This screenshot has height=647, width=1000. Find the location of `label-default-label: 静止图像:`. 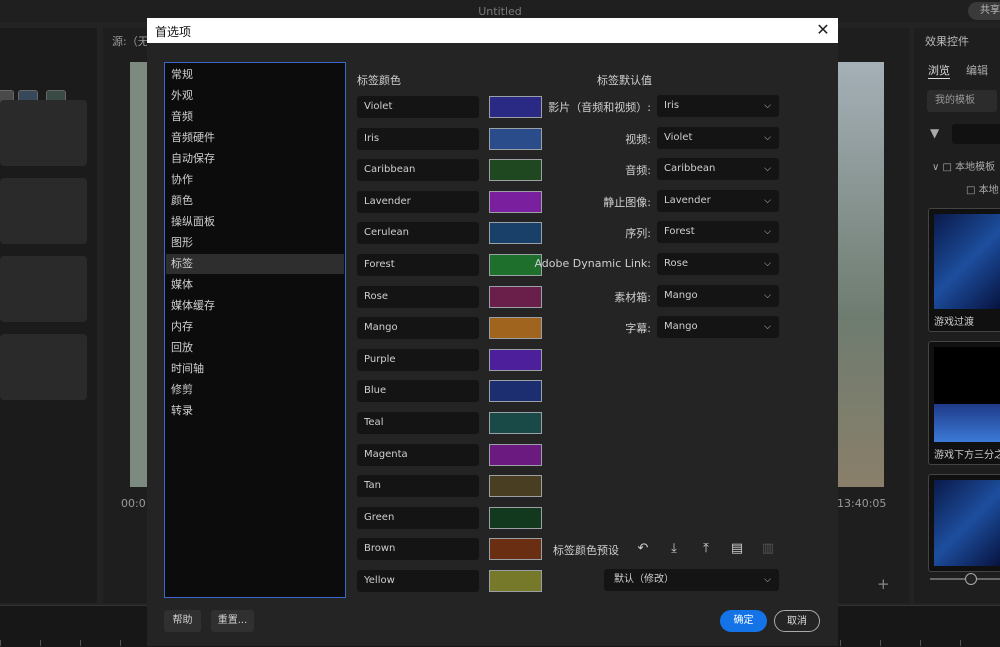

label-default-label: 静止图像: is located at coordinates (627, 202).